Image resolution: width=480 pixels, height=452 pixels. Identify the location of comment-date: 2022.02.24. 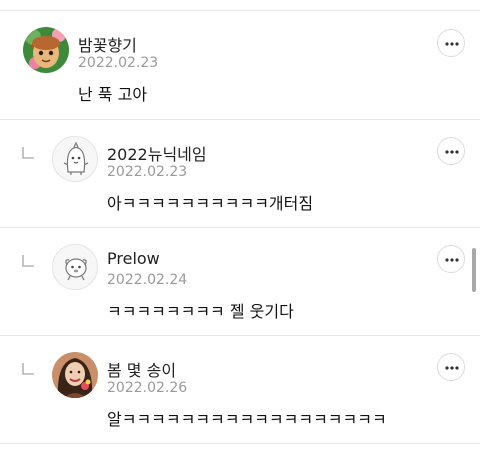
(147, 280).